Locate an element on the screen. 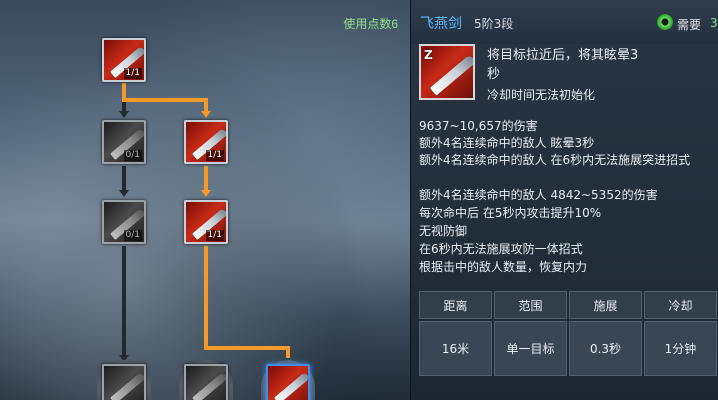  skill-icon-row3-right: 1/1 is located at coordinates (206, 222).